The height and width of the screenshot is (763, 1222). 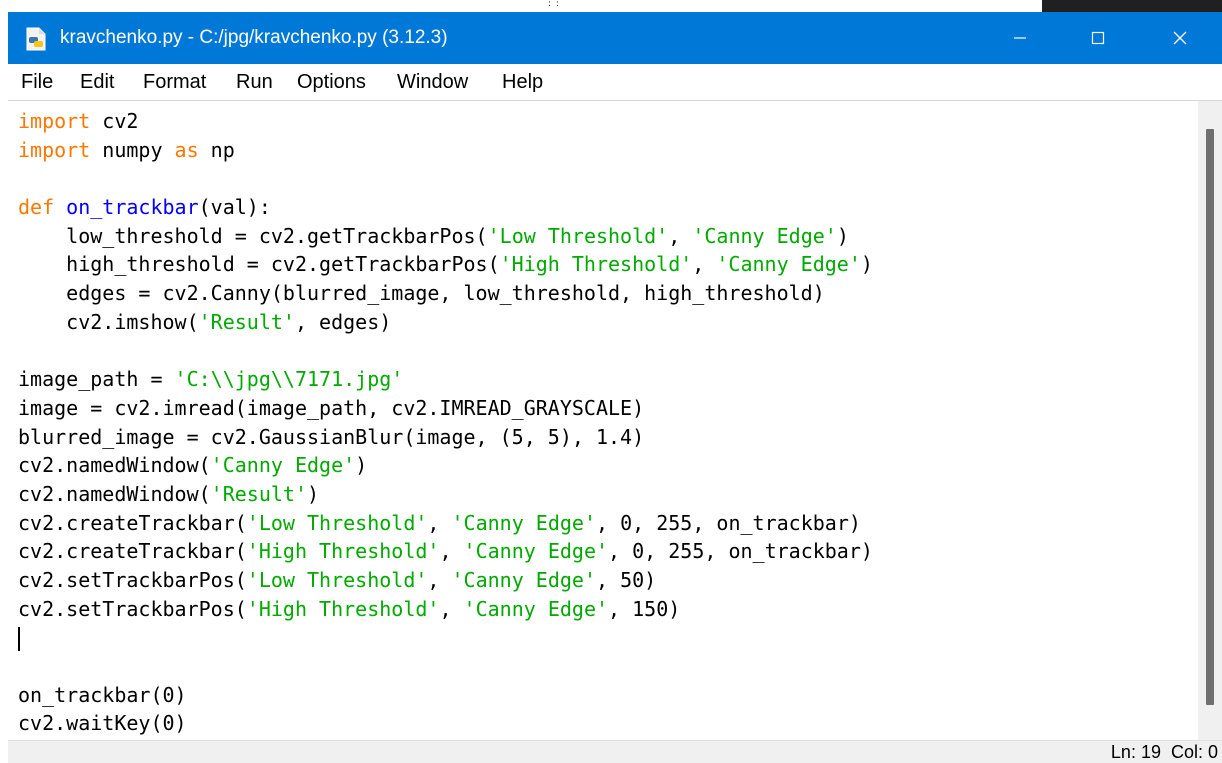 I want to click on close-icon, so click(x=1180, y=38).